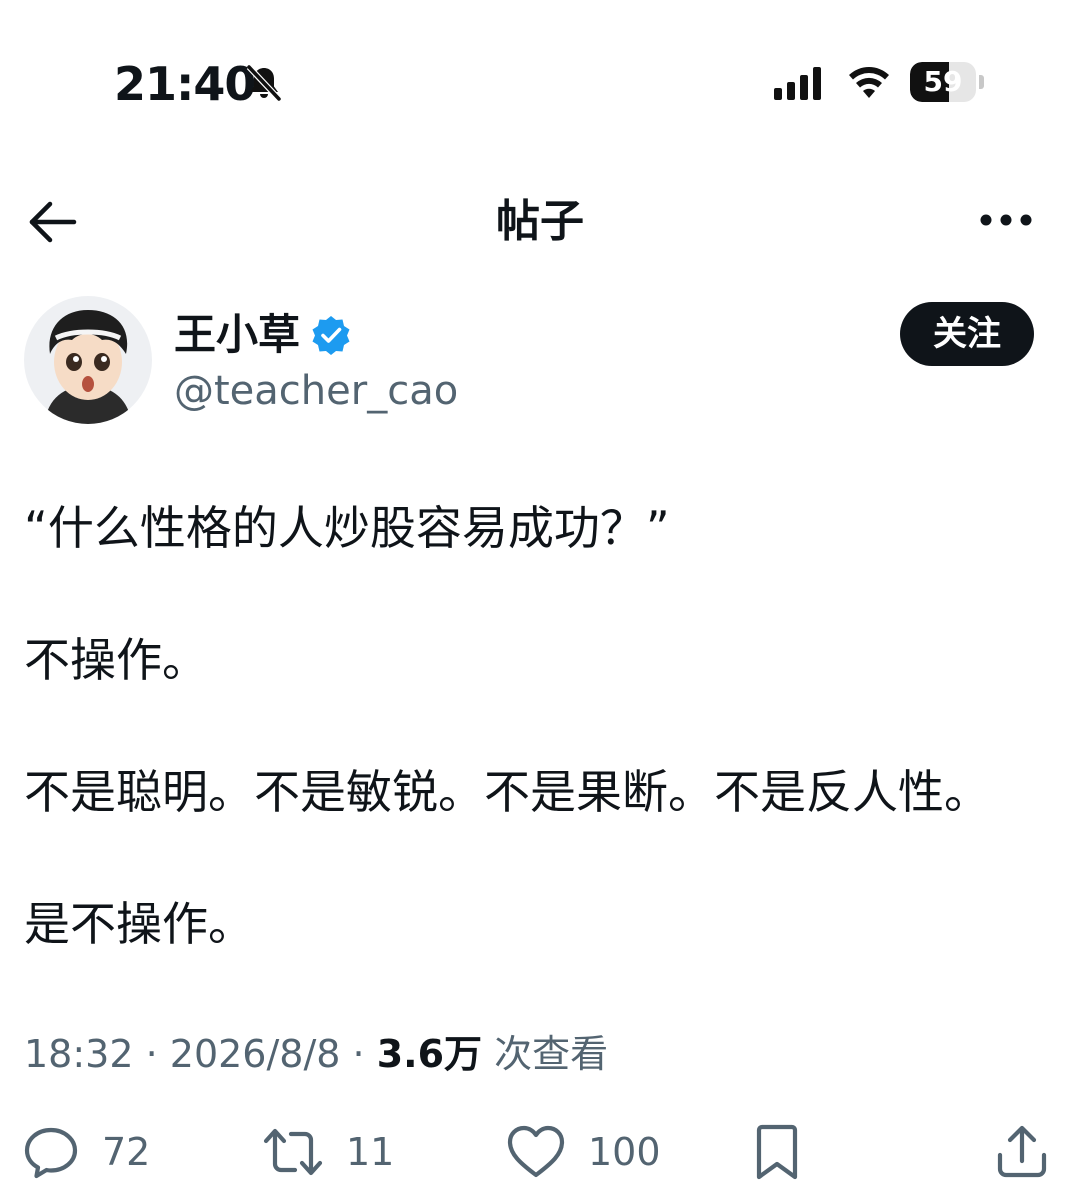 This screenshot has height=1188, width=1080. Describe the element at coordinates (624, 1152) in the screenshot. I see `like-count: 100` at that location.